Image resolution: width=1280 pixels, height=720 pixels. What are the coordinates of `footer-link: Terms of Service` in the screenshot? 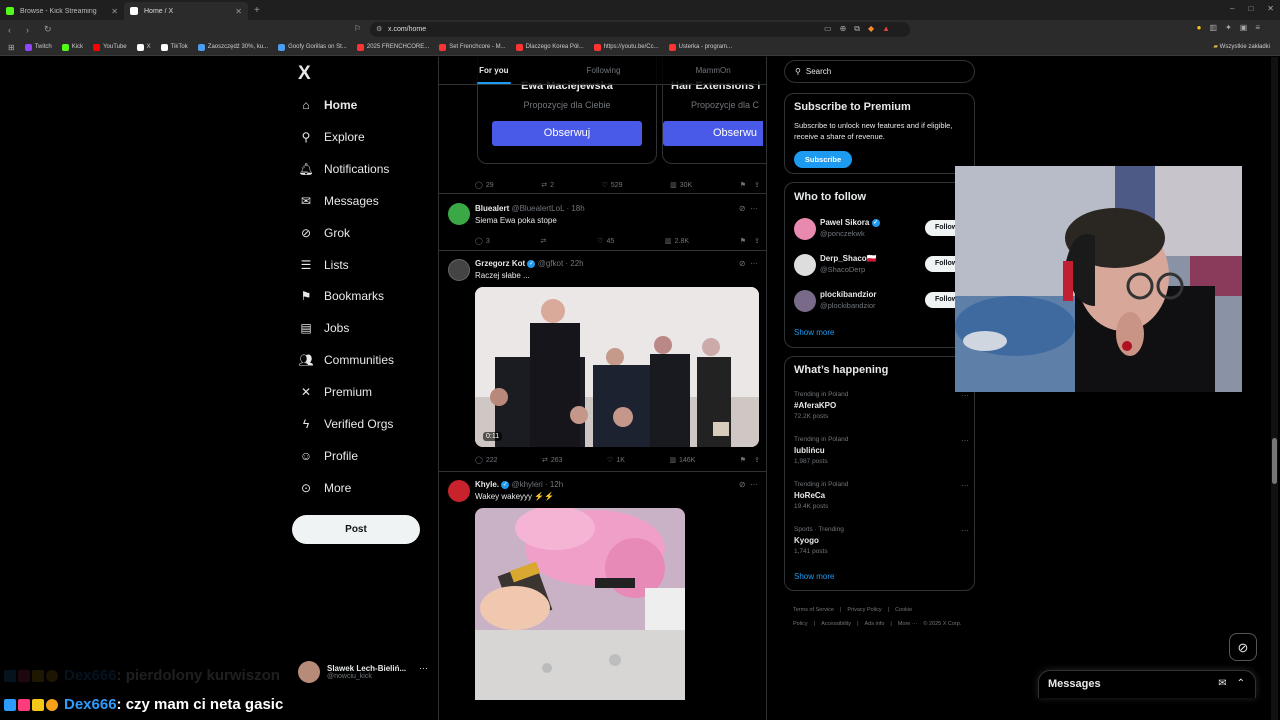 It's located at (813, 610).